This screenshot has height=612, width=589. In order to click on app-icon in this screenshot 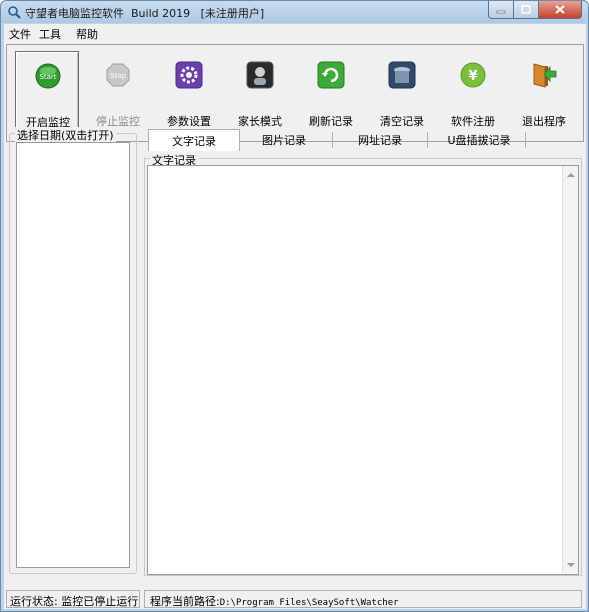, I will do `click(14, 12)`.